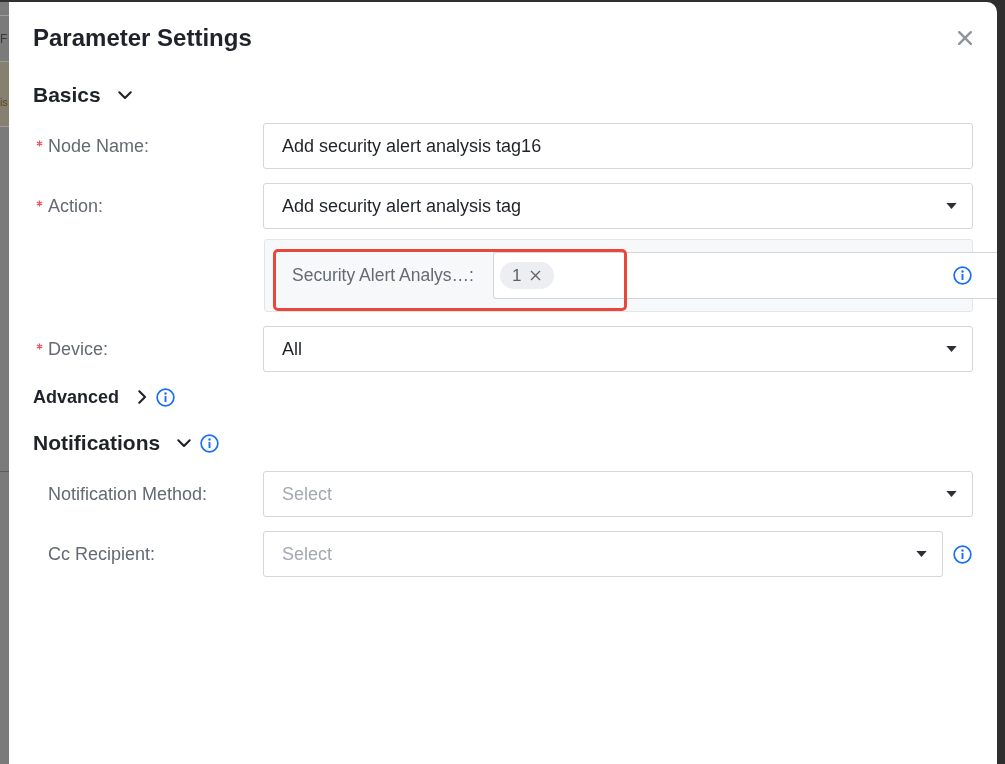 This screenshot has width=1005, height=764. I want to click on section-title: Advanced, so click(76, 397).